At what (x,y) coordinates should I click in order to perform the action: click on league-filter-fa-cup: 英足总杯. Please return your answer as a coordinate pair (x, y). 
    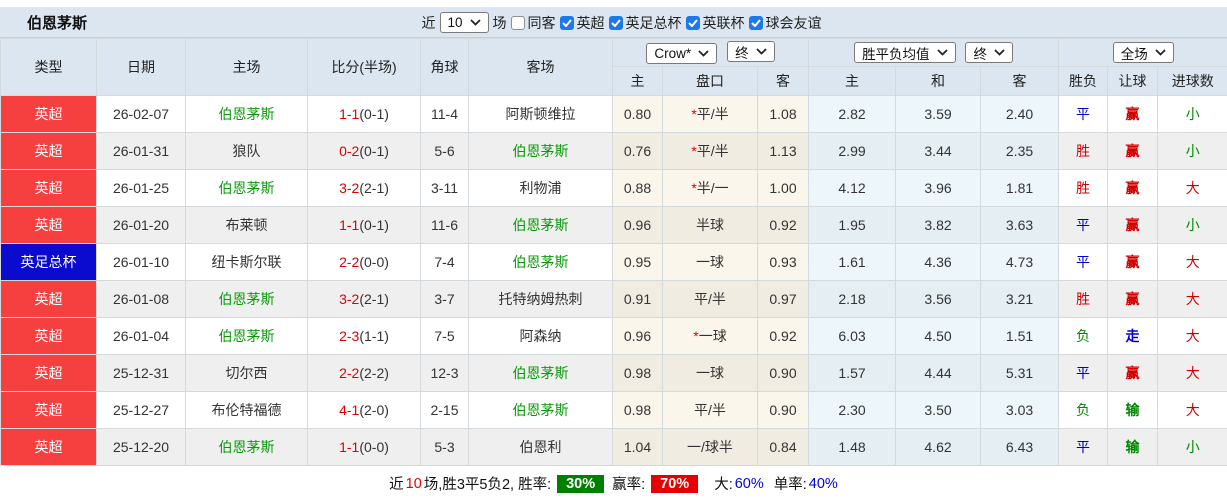
    Looking at the image, I should click on (645, 23).